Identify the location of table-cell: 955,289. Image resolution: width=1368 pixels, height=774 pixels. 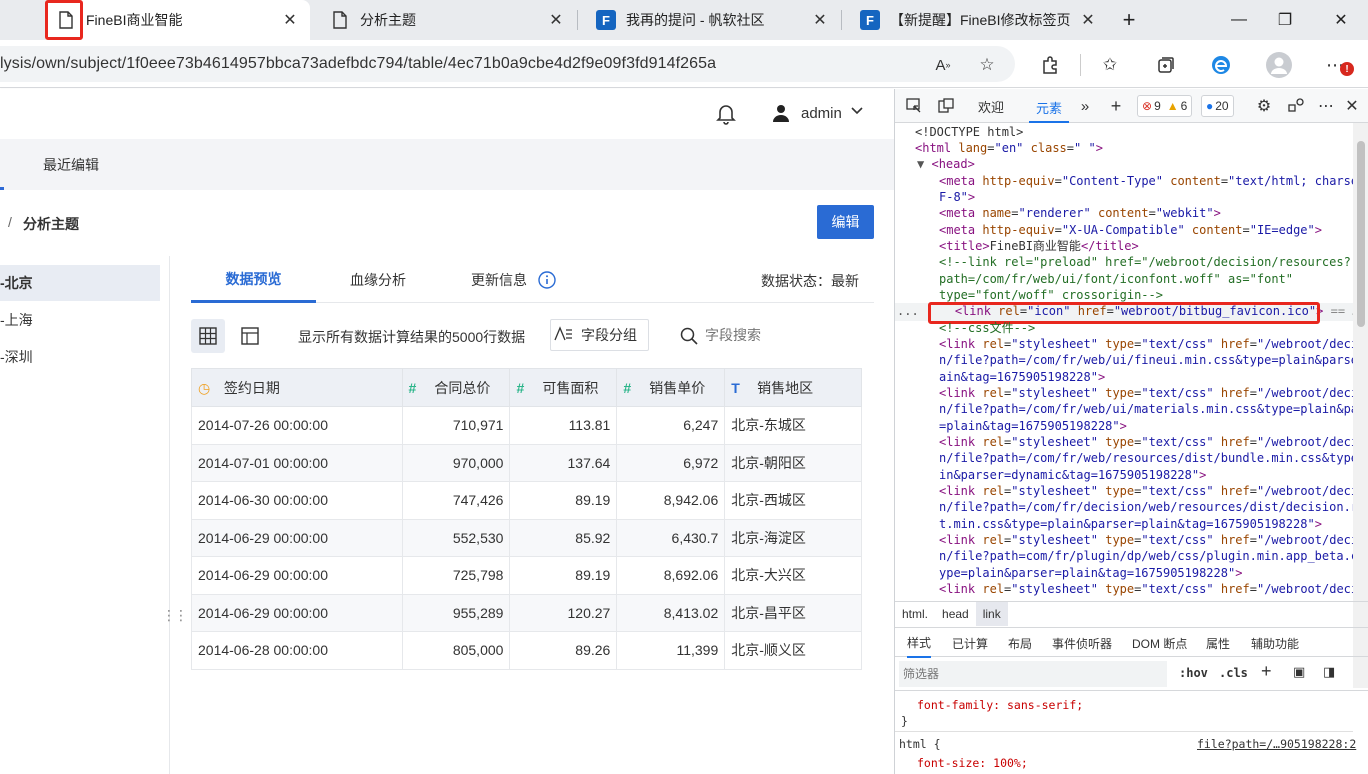
(456, 612).